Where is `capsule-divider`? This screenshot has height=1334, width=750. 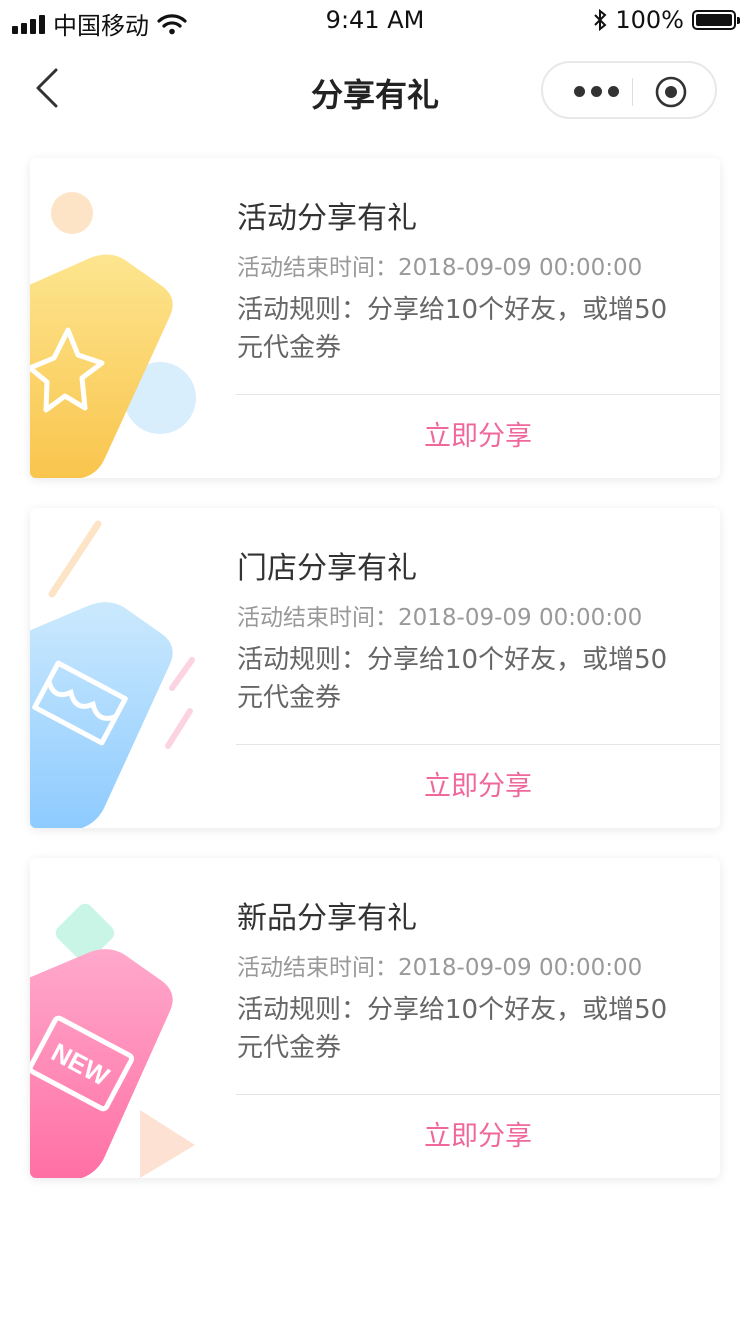 capsule-divider is located at coordinates (632, 92).